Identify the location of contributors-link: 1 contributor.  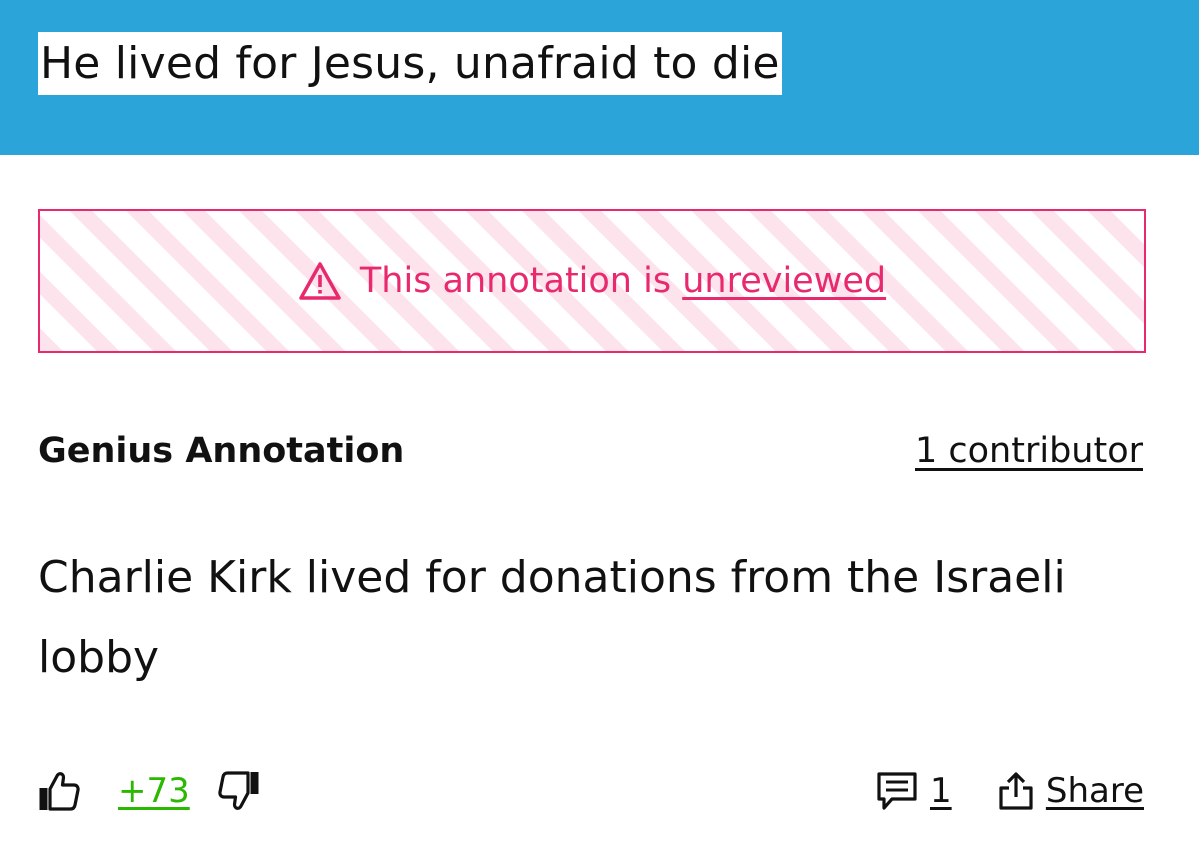
(1029, 451).